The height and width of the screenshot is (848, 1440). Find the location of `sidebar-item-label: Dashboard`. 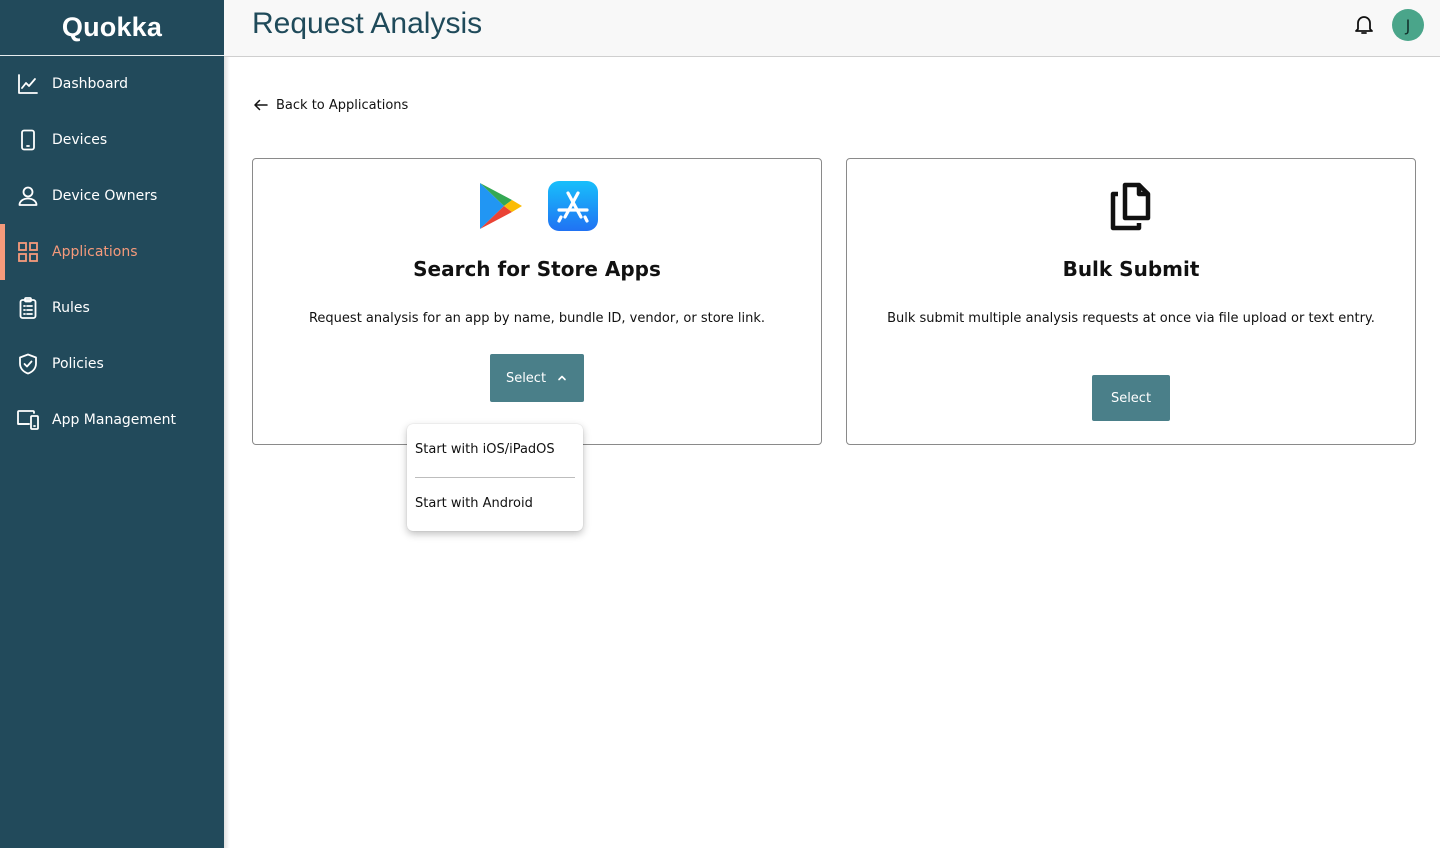

sidebar-item-label: Dashboard is located at coordinates (90, 84).